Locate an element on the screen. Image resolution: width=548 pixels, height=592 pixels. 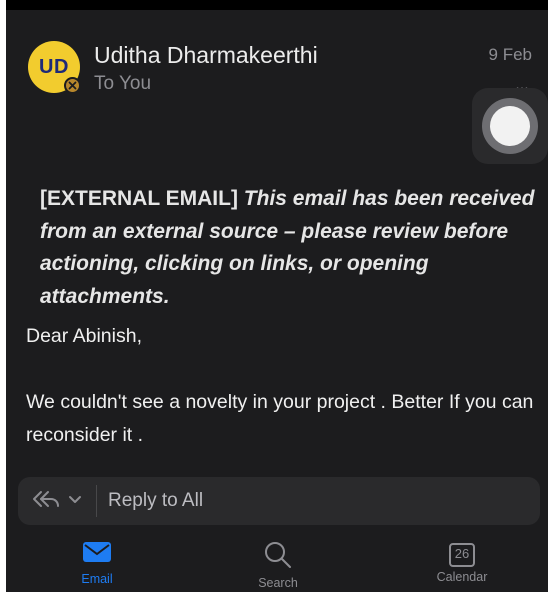
warning-tag: [EXTERNAL EMAIL] is located at coordinates (139, 198).